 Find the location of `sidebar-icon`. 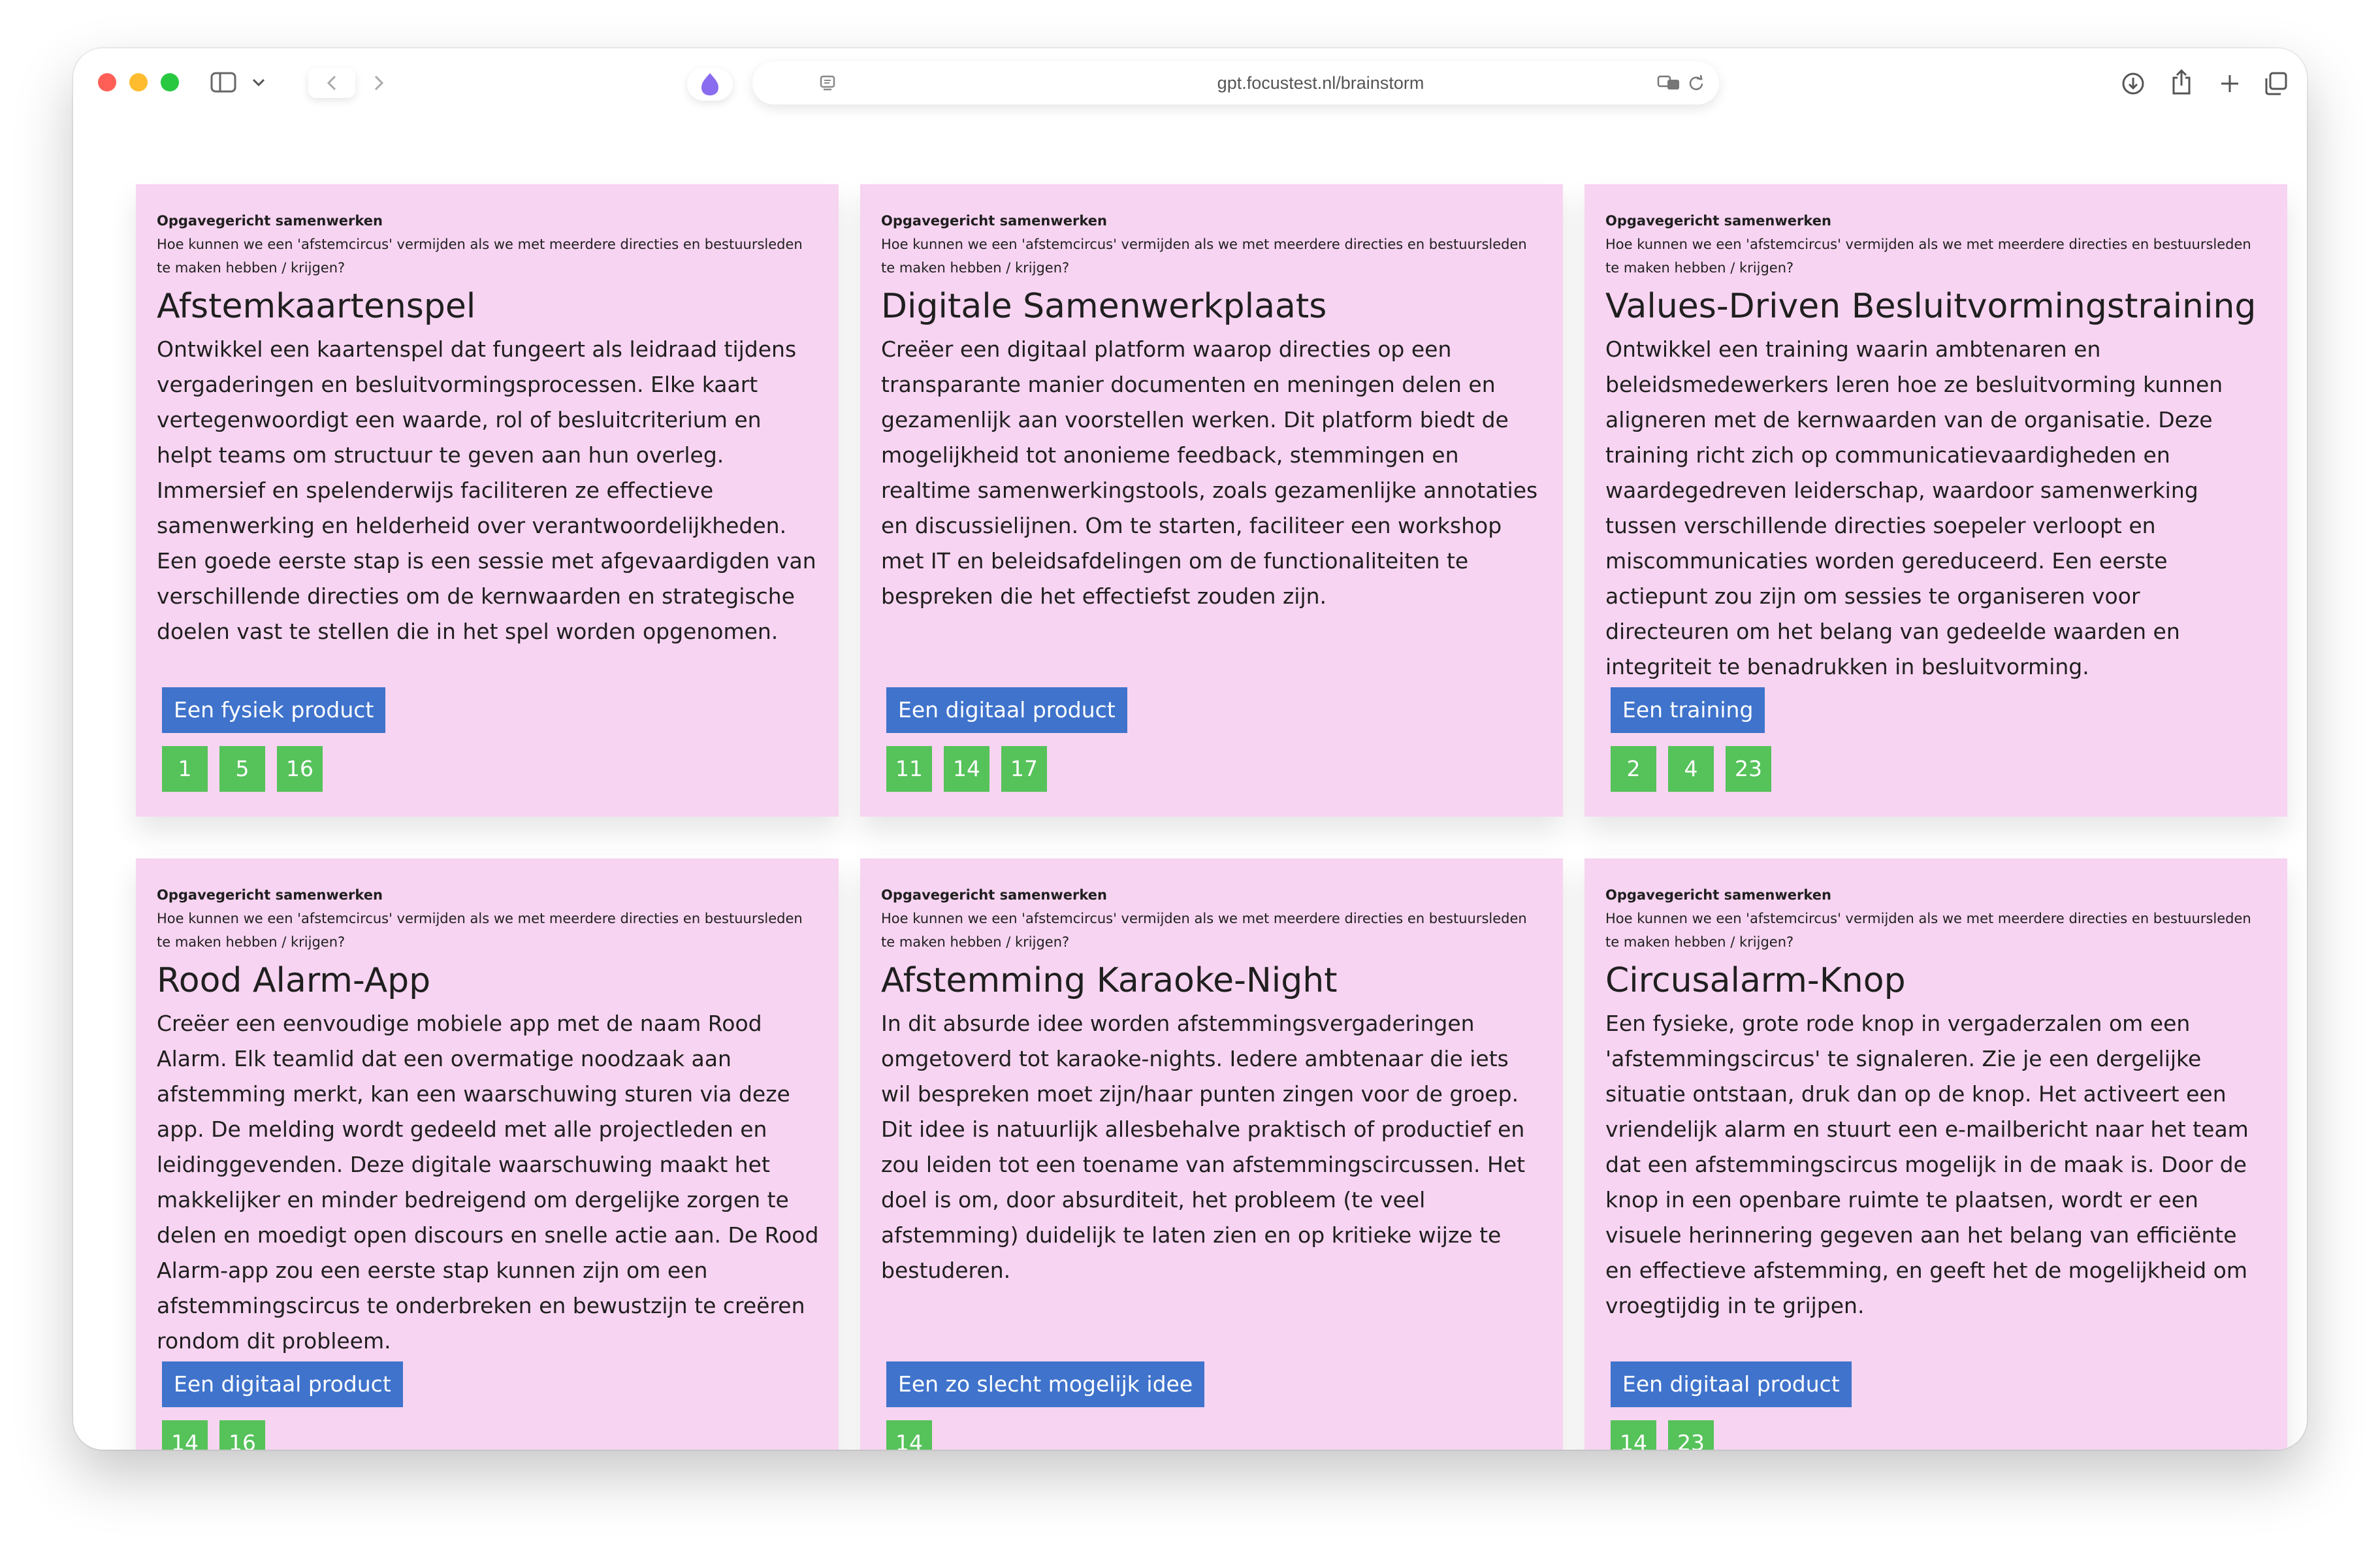

sidebar-icon is located at coordinates (223, 82).